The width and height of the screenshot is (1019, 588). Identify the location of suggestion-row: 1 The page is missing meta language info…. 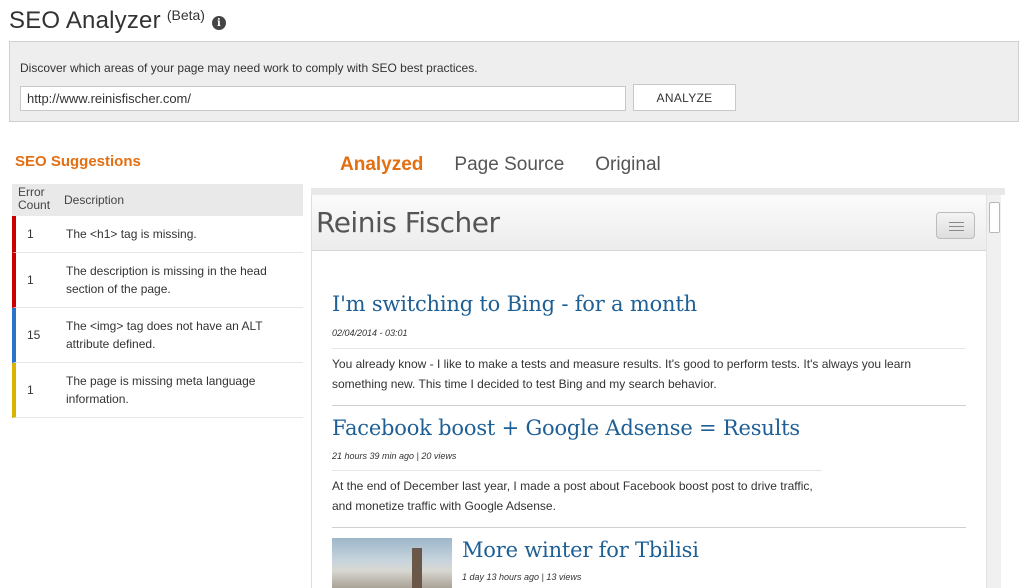
(157, 390).